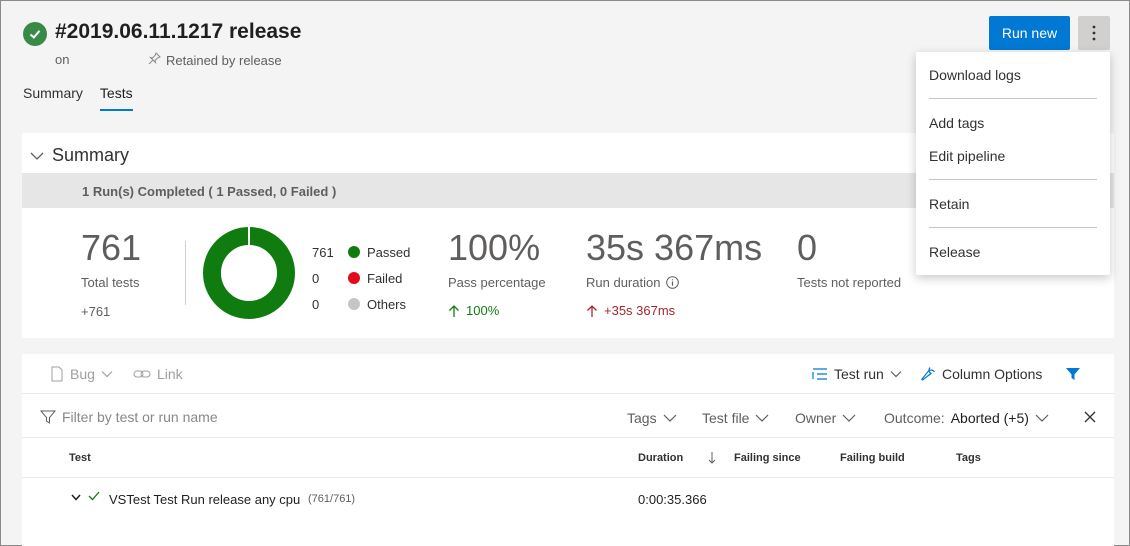 Image resolution: width=1130 pixels, height=546 pixels. What do you see at coordinates (949, 204) in the screenshot?
I see `menu-item-retain: Retain` at bounding box center [949, 204].